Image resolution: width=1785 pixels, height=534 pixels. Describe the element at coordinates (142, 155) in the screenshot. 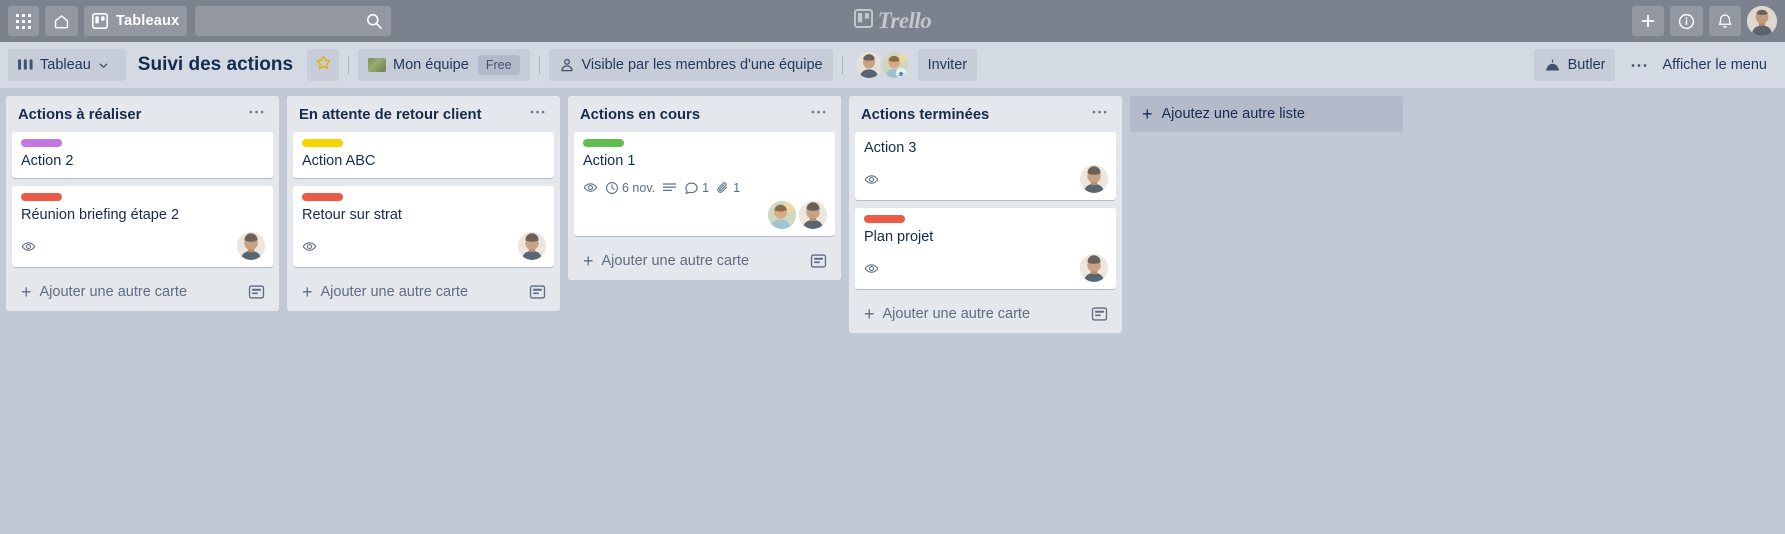

I see `card: Action 2` at that location.